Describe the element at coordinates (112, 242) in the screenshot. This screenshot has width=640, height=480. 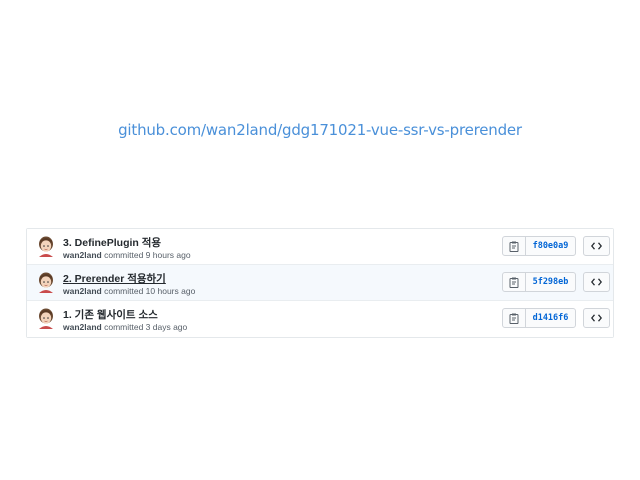
I see `commit-title: 3. DefinePlugin 적용` at that location.